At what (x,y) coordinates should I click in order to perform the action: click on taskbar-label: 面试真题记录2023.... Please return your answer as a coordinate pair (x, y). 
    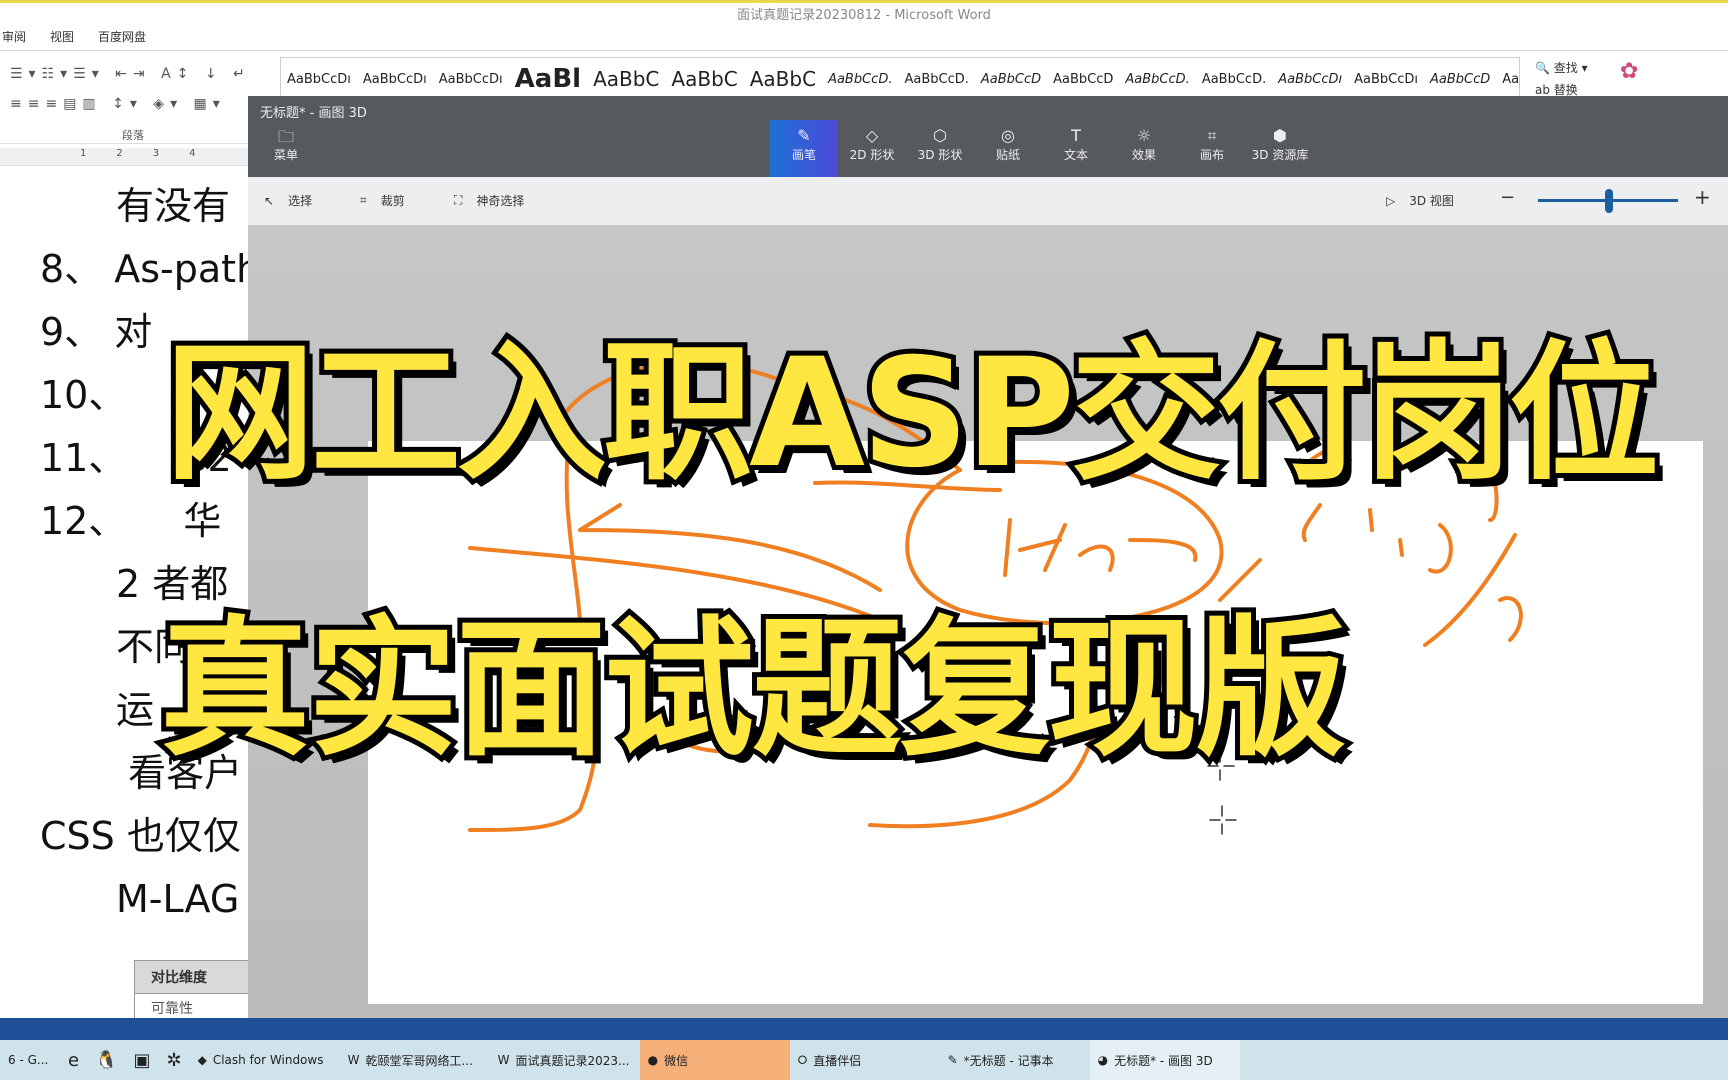
    Looking at the image, I should click on (572, 1060).